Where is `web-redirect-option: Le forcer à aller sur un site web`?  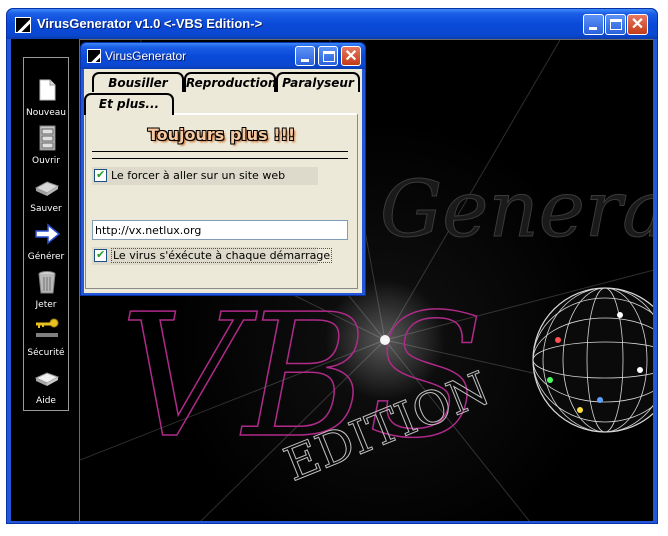
web-redirect-option: Le forcer à aller sur un site web is located at coordinates (205, 176).